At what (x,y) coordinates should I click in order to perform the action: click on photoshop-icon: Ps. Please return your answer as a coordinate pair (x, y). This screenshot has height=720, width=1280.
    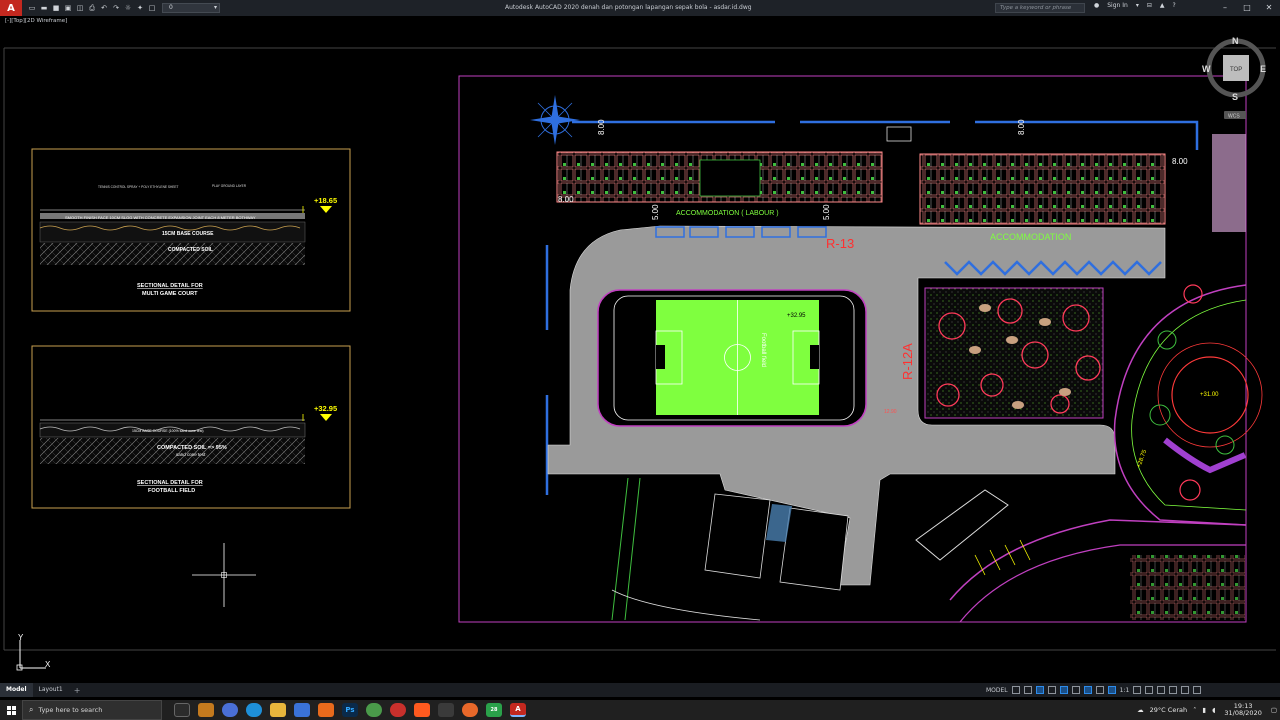
    Looking at the image, I should click on (350, 710).